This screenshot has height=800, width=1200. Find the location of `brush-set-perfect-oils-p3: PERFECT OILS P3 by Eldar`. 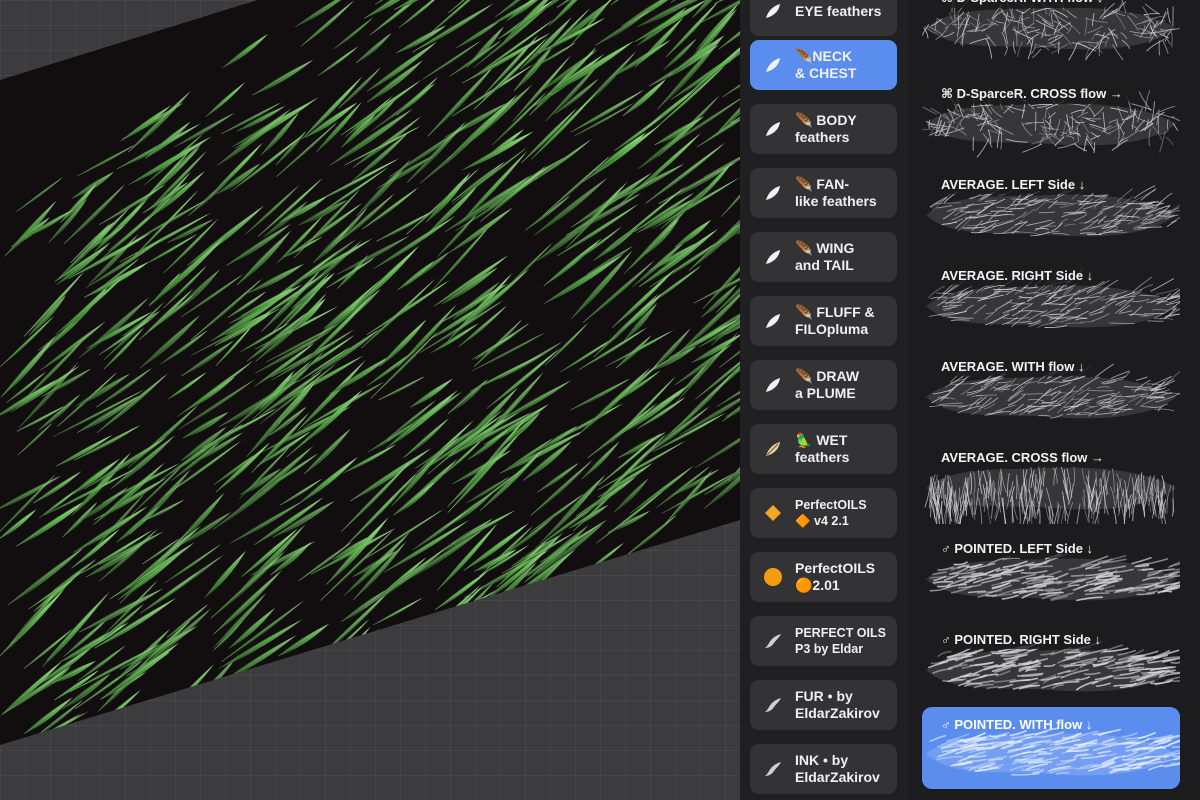

brush-set-perfect-oils-p3: PERFECT OILS P3 by Eldar is located at coordinates (823, 641).